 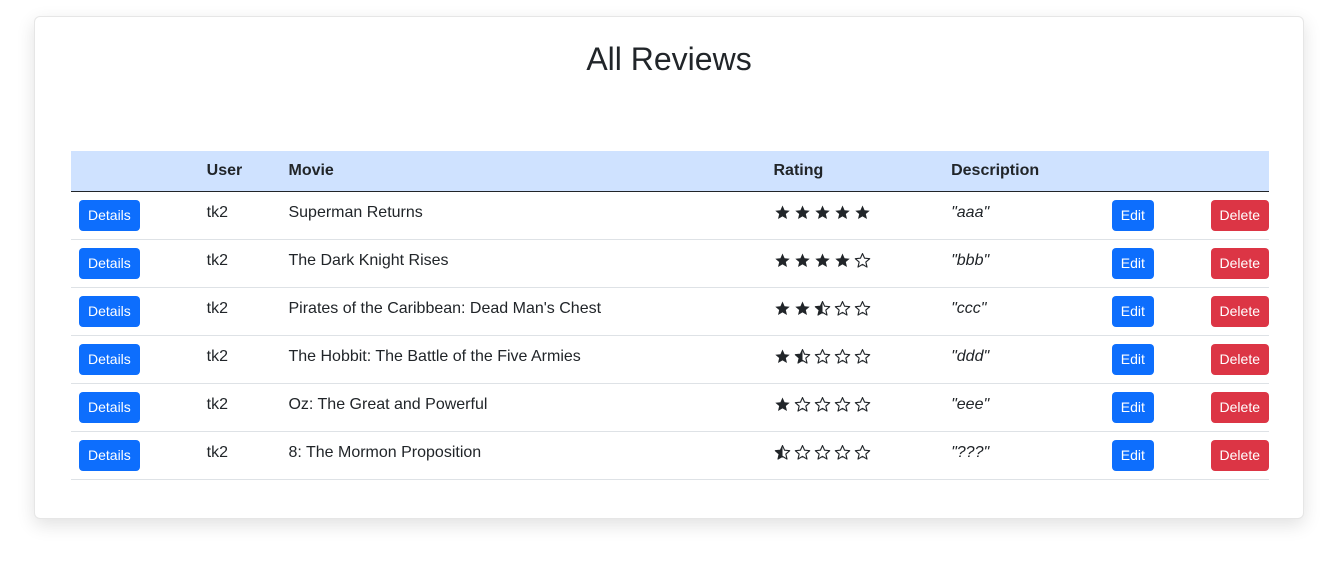 What do you see at coordinates (385, 452) in the screenshot?
I see `movie-cell: 8: The Mormon Proposition` at bounding box center [385, 452].